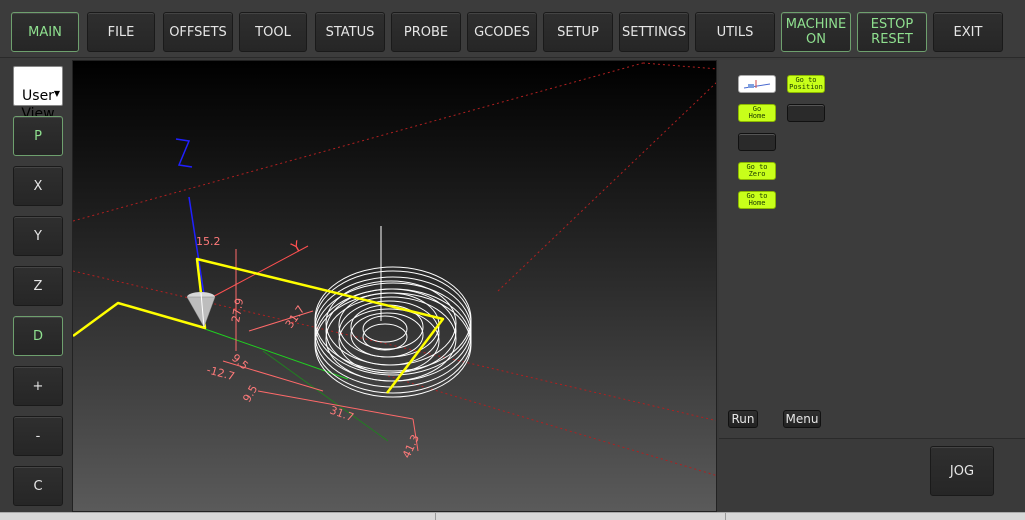 Image resolution: width=1025 pixels, height=520 pixels. I want to click on tab-gcodes: GCODES, so click(502, 32).